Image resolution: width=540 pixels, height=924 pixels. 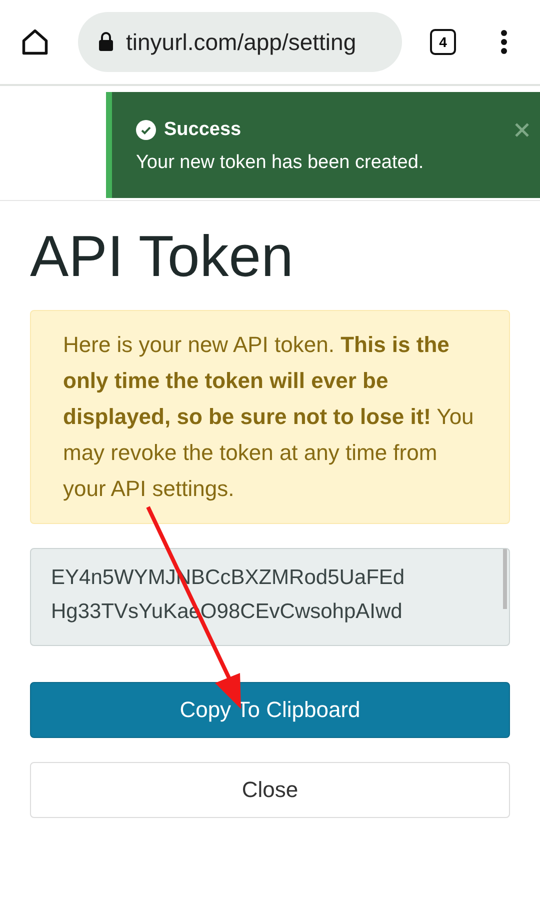 What do you see at coordinates (522, 130) in the screenshot?
I see `close-icon` at bounding box center [522, 130].